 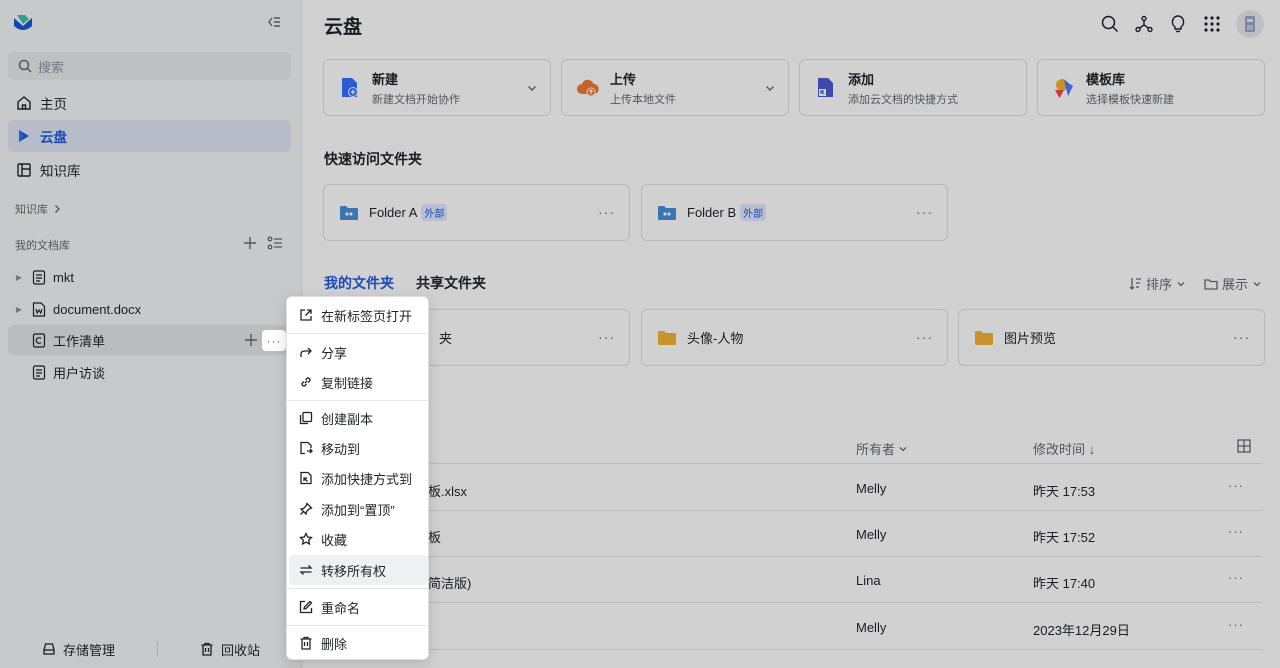 What do you see at coordinates (358, 418) in the screenshot?
I see `menu-duplicate: 创建副本` at bounding box center [358, 418].